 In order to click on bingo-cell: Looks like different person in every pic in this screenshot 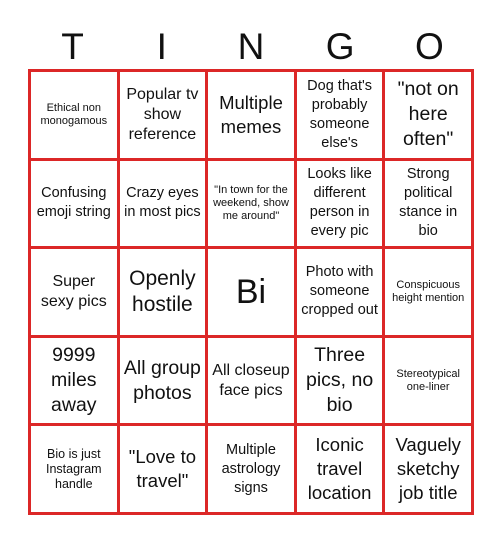, I will do `click(339, 203)`.